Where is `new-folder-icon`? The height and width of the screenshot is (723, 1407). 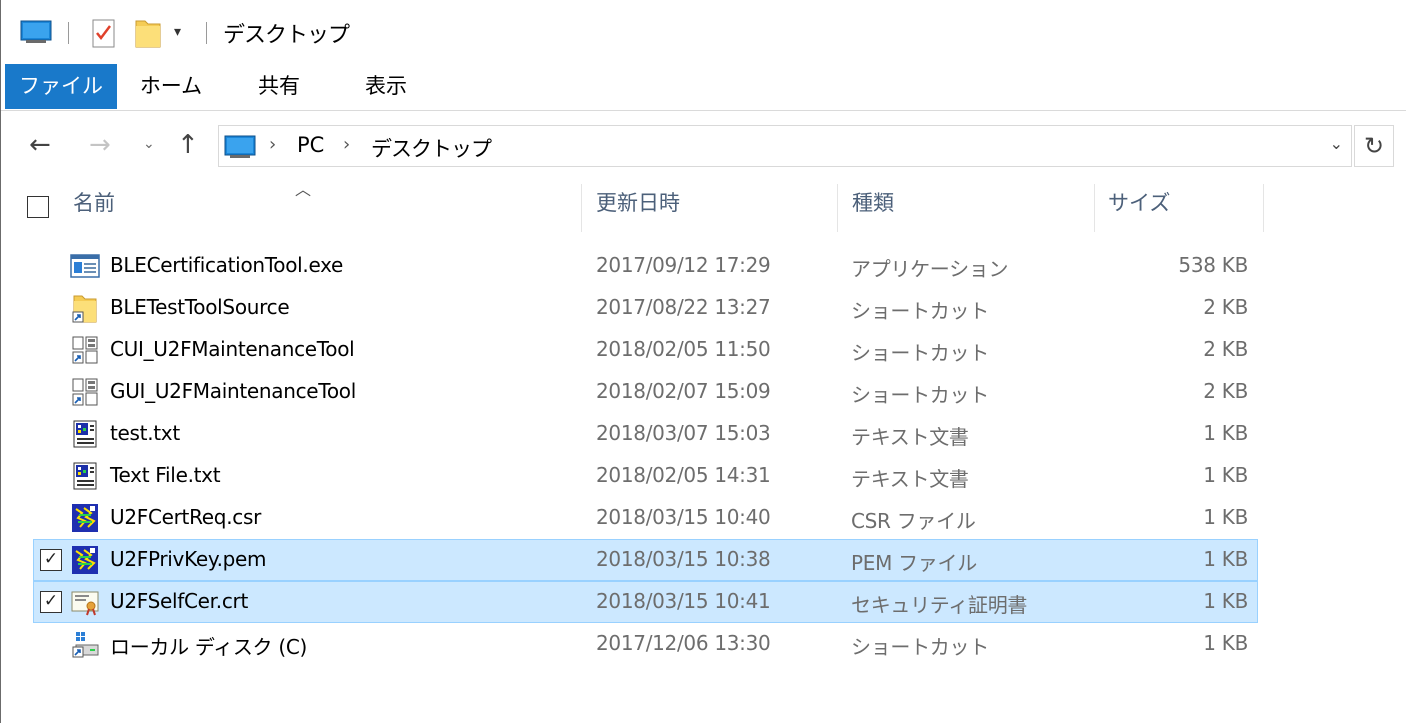
new-folder-icon is located at coordinates (148, 35).